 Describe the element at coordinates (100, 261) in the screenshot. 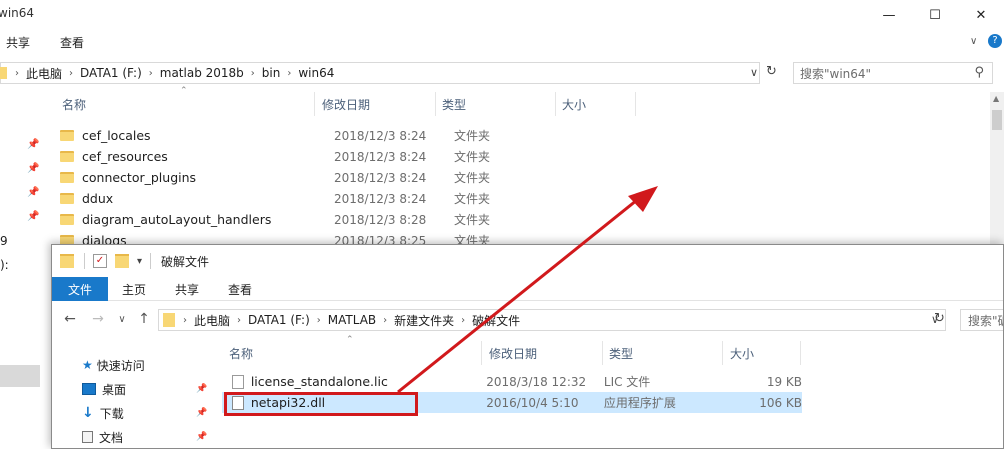

I see `properties-icon: ✓` at that location.